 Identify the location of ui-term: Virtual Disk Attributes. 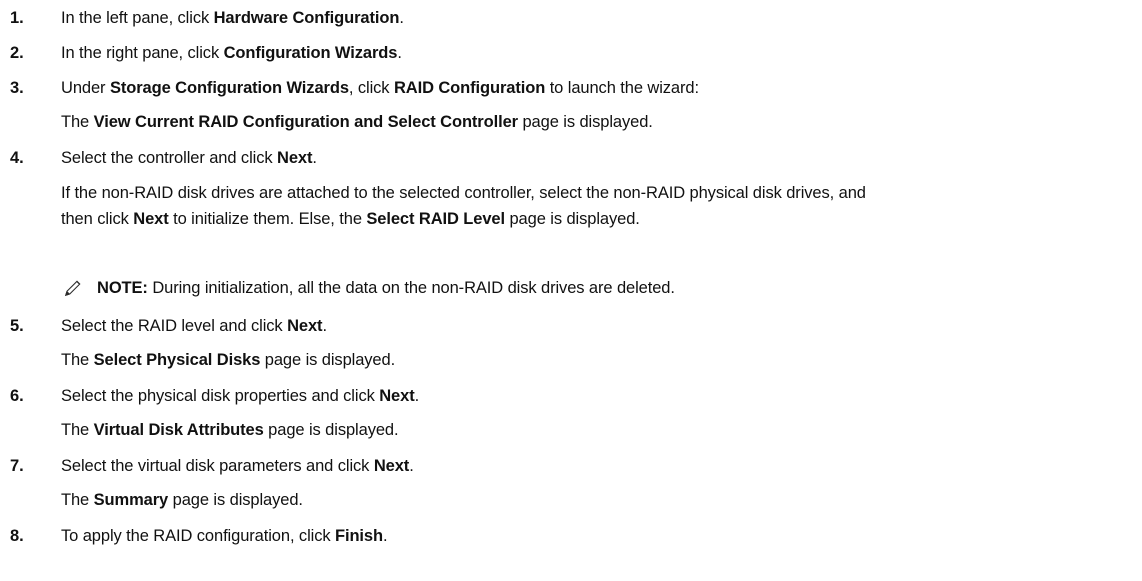
(178, 430).